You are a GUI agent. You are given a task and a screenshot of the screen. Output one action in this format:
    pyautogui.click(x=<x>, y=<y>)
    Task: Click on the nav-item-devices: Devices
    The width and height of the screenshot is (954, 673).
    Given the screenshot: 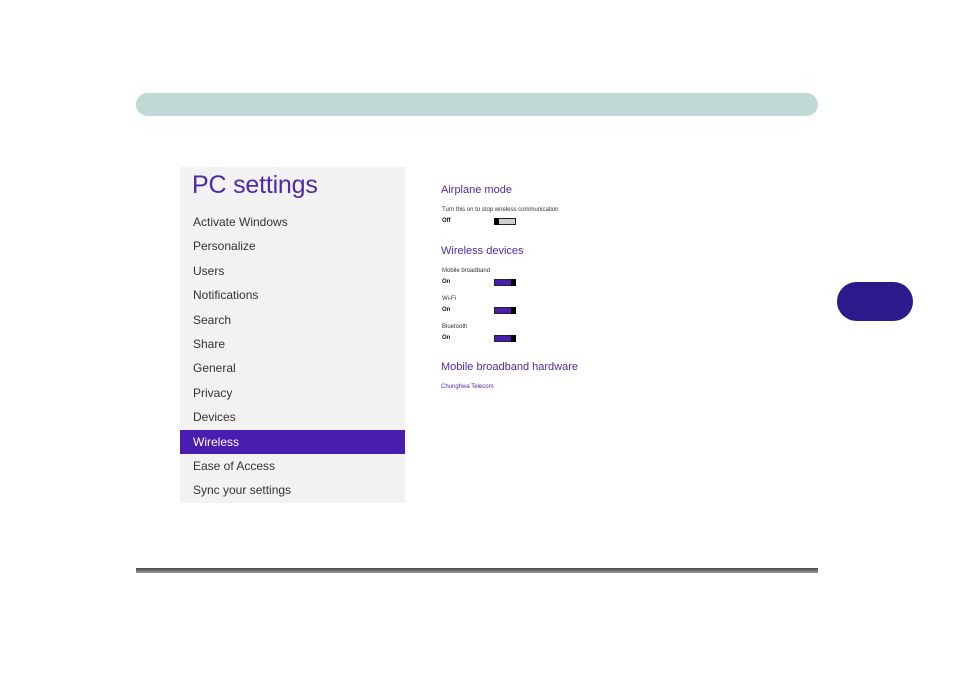 What is the action you would take?
    pyautogui.click(x=292, y=417)
    